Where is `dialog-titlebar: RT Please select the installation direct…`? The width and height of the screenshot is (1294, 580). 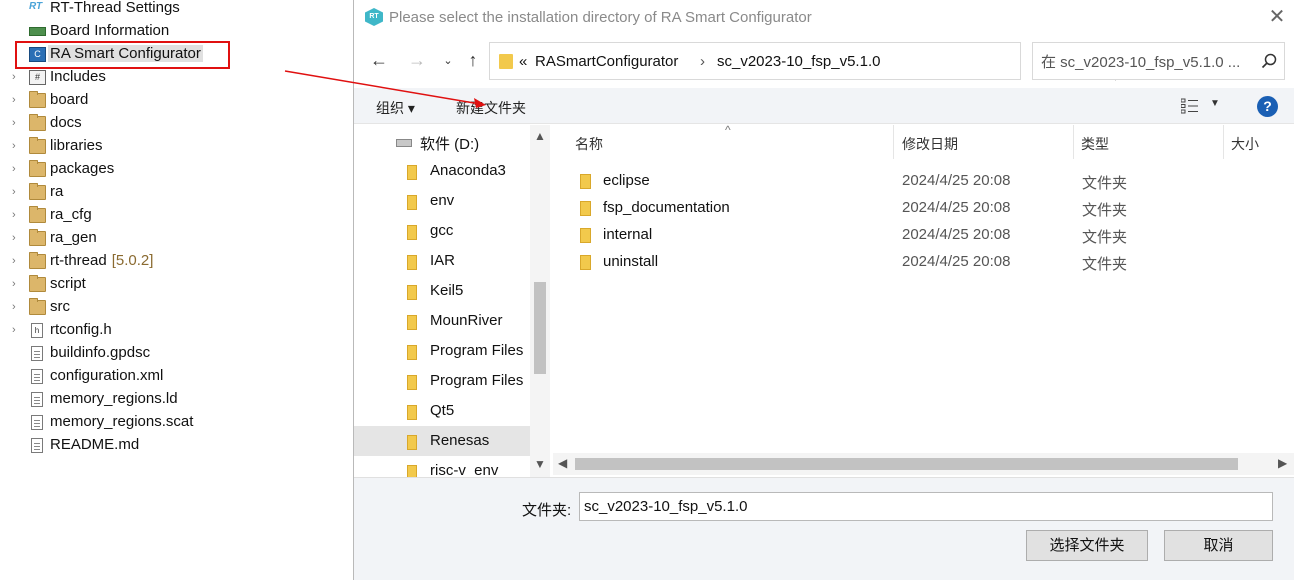
dialog-titlebar: RT Please select the installation direct… is located at coordinates (824, 17).